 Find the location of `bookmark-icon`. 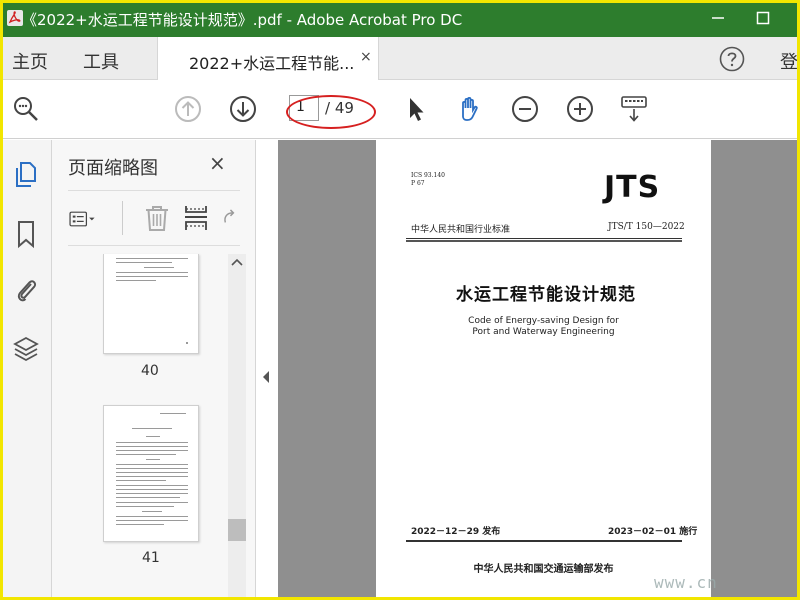

bookmark-icon is located at coordinates (26, 235).